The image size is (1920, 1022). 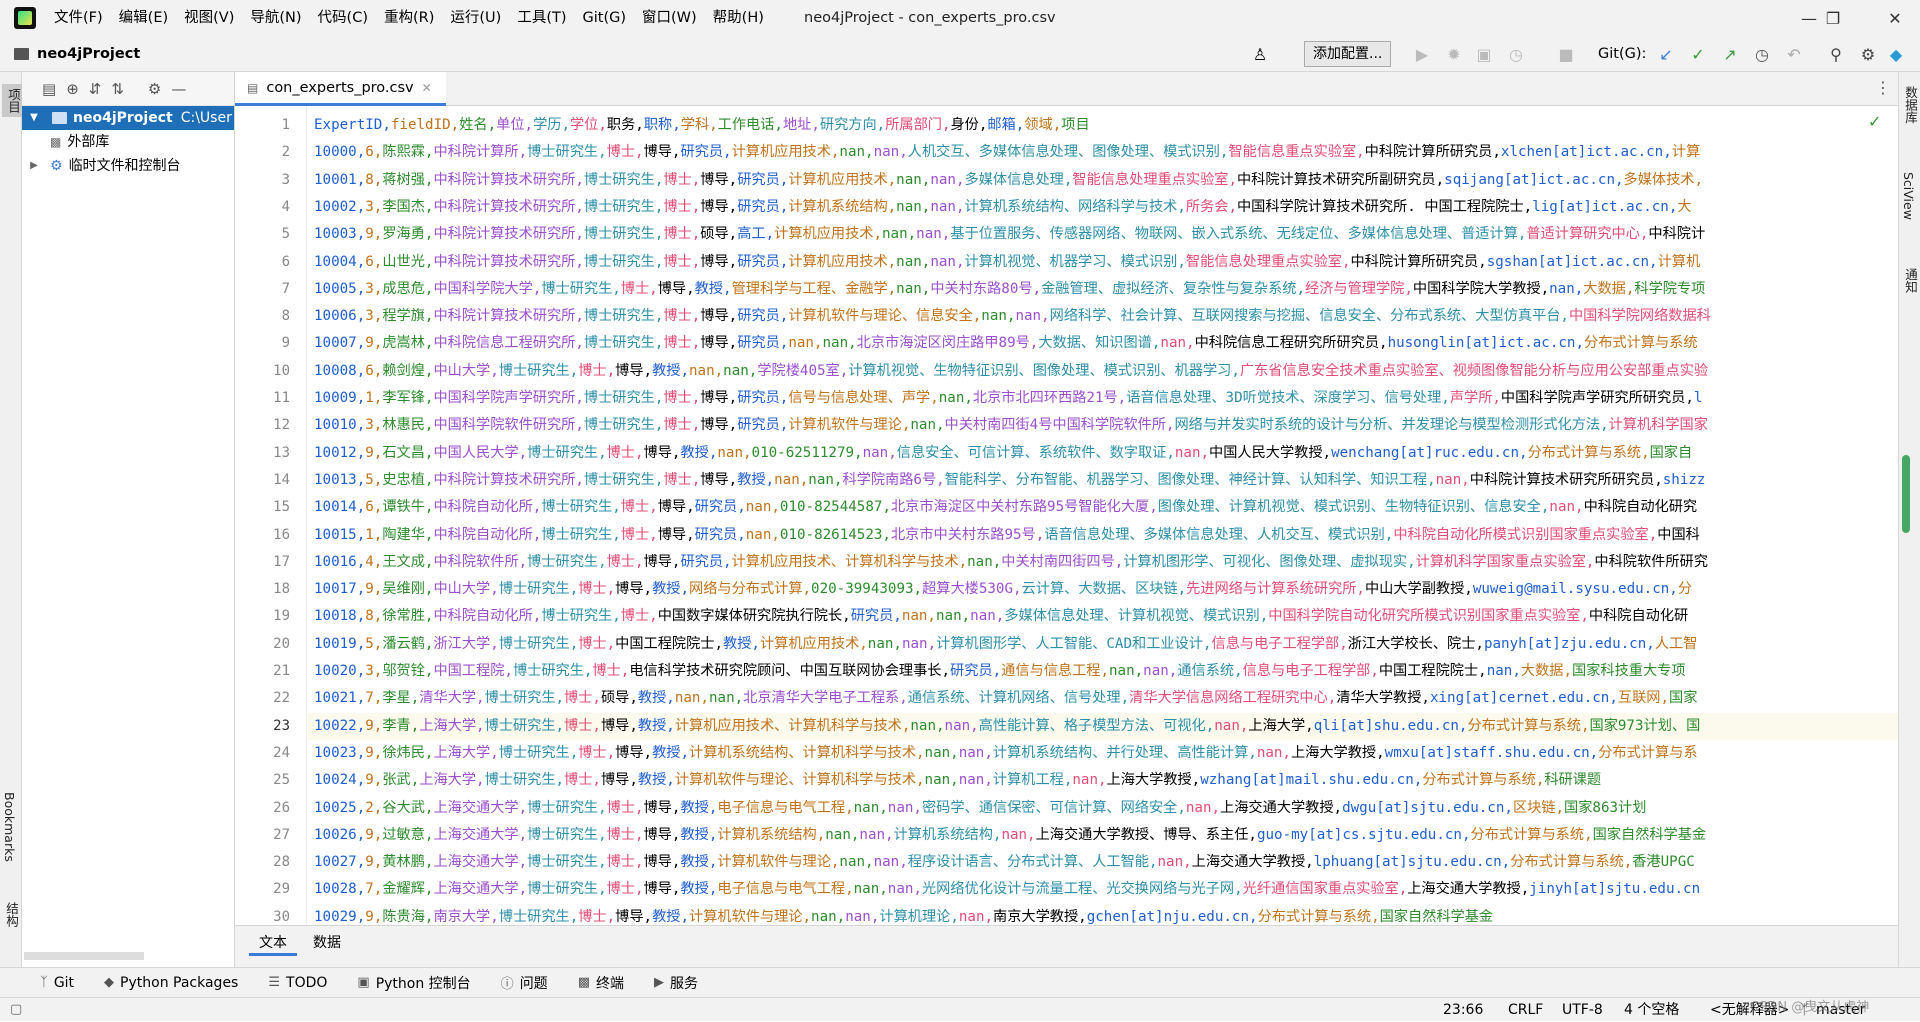 I want to click on git-push-icon: ↗, so click(x=1730, y=54).